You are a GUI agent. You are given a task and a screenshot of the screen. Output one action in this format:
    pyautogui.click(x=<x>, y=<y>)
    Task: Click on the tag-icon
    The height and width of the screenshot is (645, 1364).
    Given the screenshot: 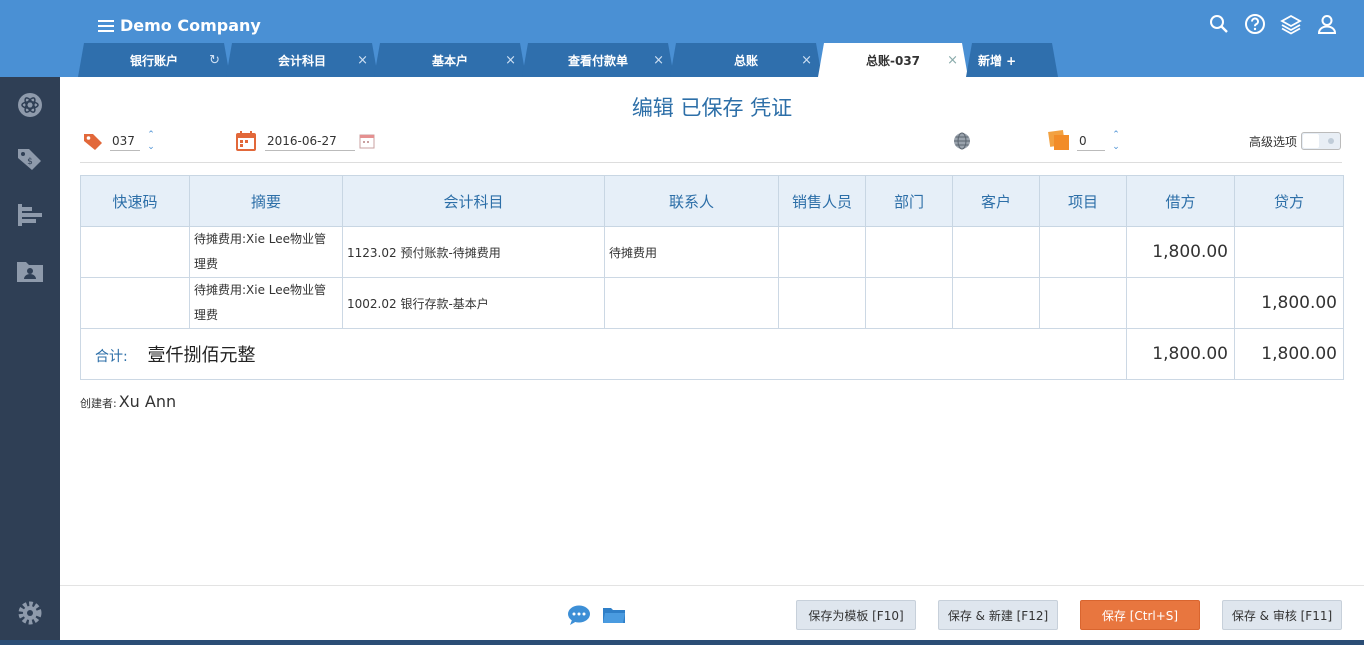 What is the action you would take?
    pyautogui.click(x=93, y=141)
    